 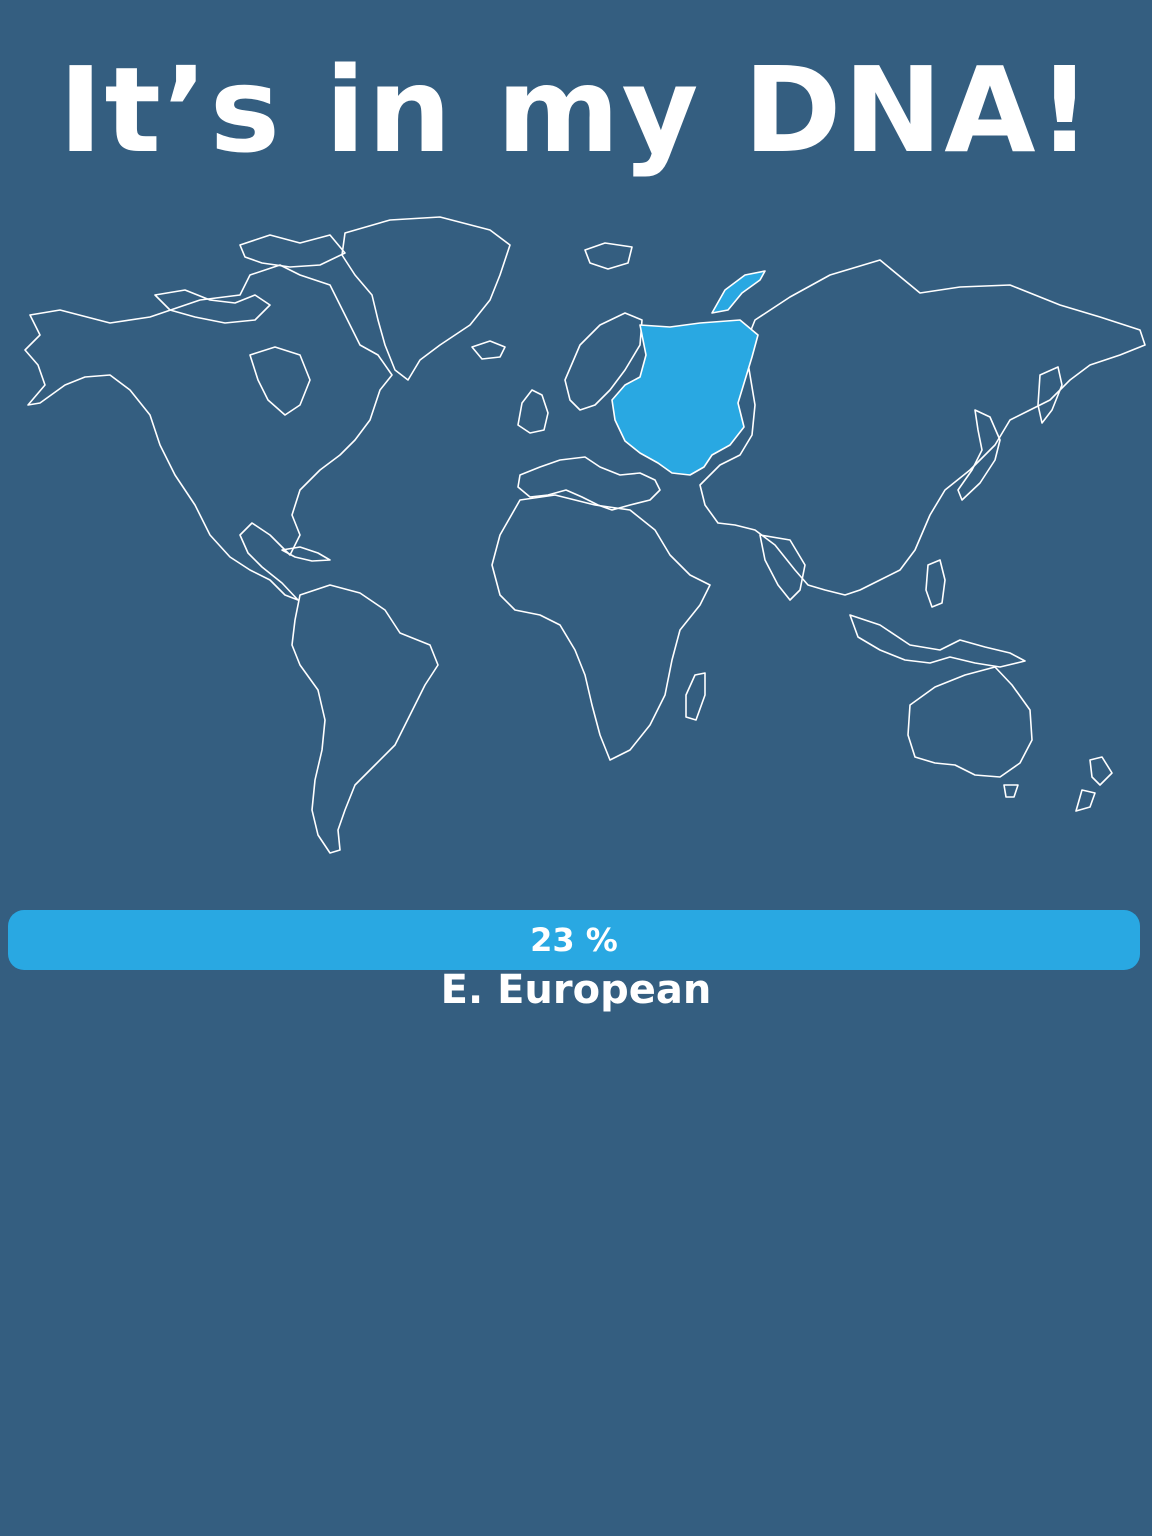 What do you see at coordinates (738, 292) in the screenshot?
I see `highlighted-region-novaya-zemlya` at bounding box center [738, 292].